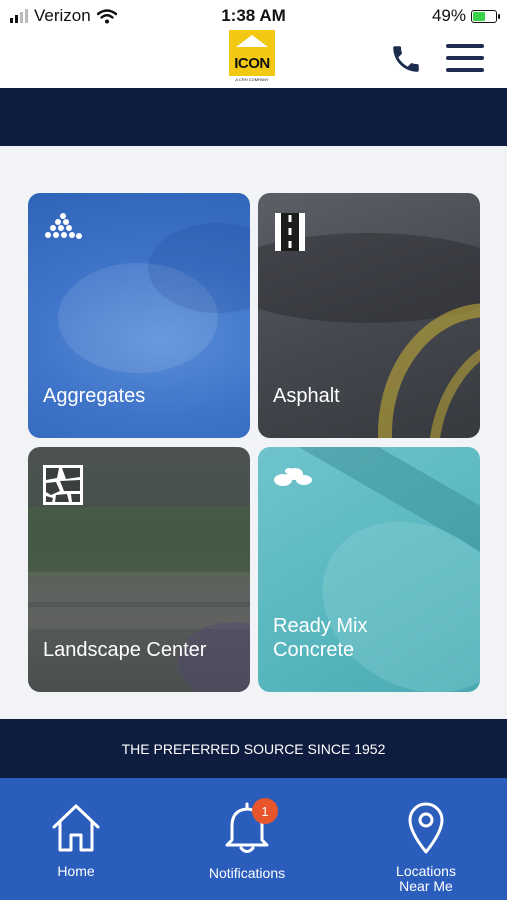 This screenshot has width=507, height=900. I want to click on tagline-banner: THE PREFERRED SOURCE SINCE 1952, so click(253, 748).